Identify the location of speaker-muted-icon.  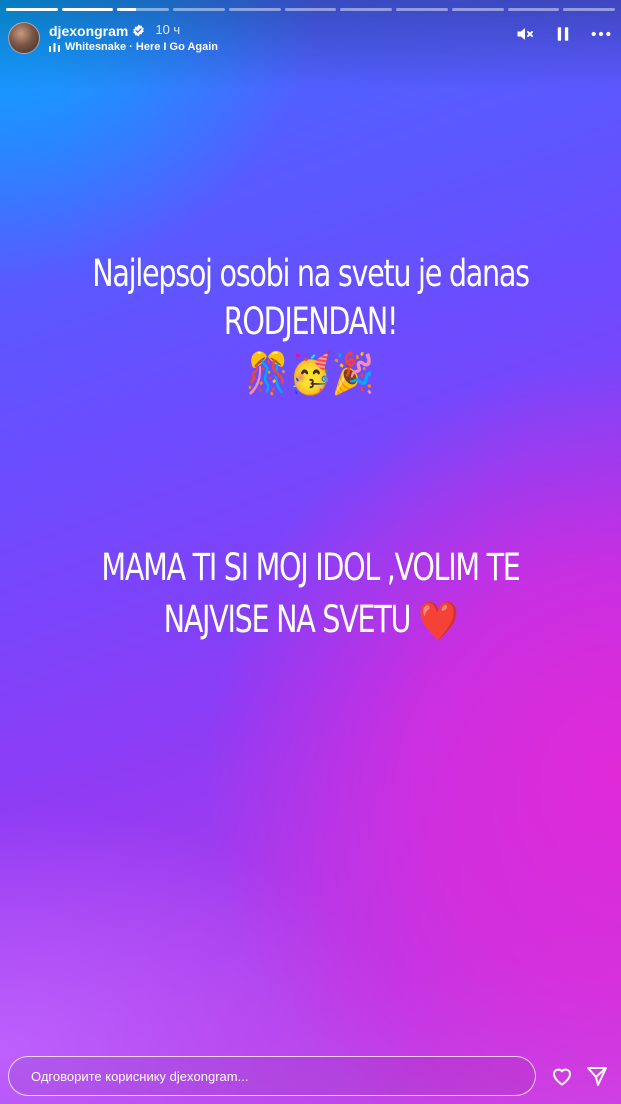
(525, 34).